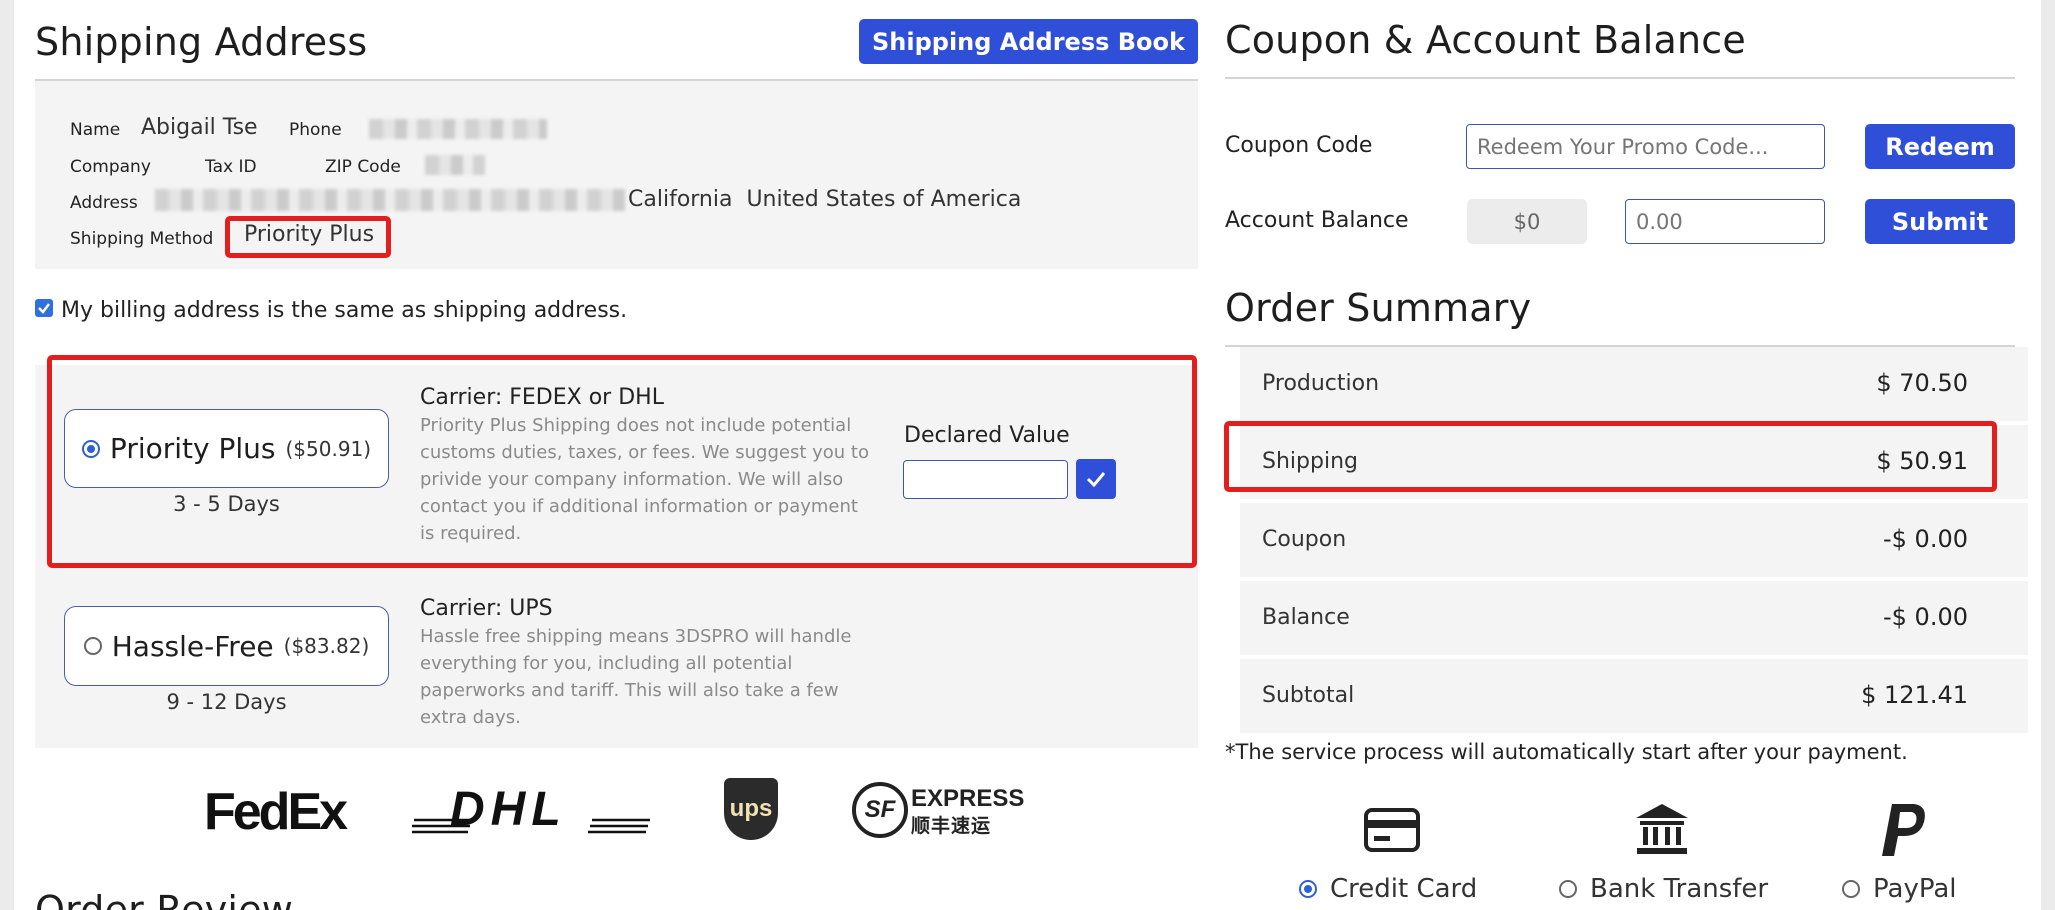  What do you see at coordinates (1308, 695) in the screenshot?
I see `summary-label: Subtotal` at bounding box center [1308, 695].